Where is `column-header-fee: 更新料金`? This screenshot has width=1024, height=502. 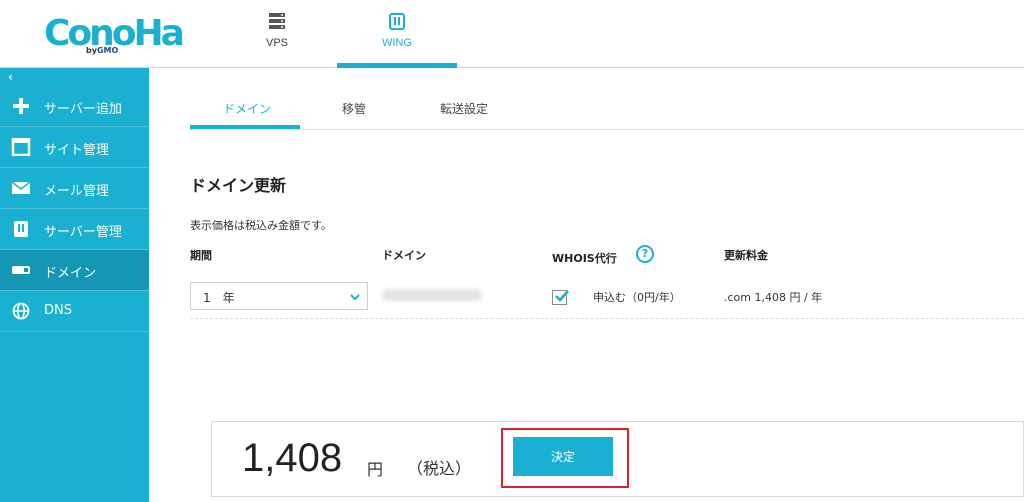
column-header-fee: 更新料金 is located at coordinates (746, 255).